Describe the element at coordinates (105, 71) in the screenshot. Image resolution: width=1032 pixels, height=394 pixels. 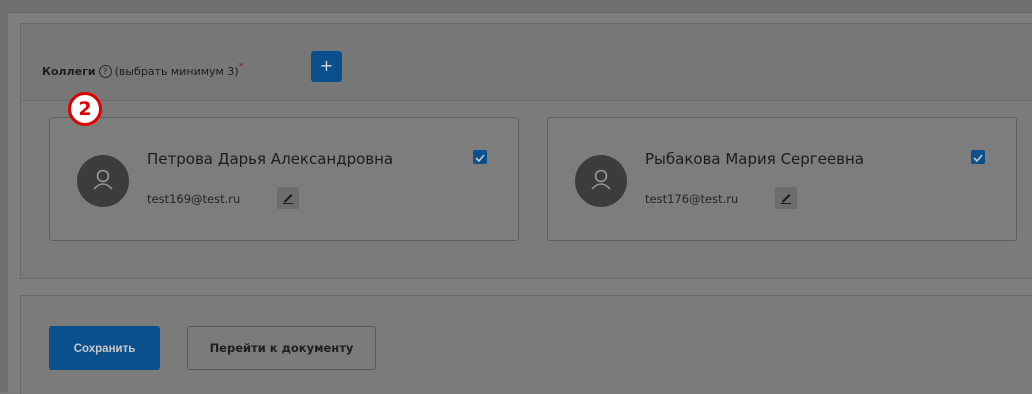
I see `question-circle-icon: ?` at that location.